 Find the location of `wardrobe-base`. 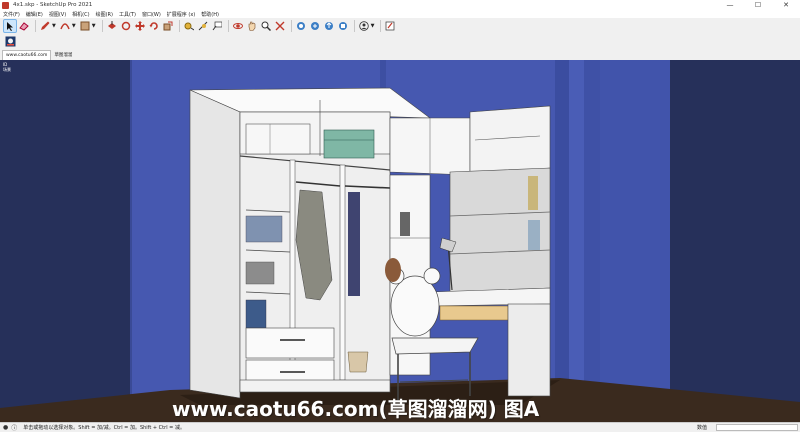

wardrobe-base is located at coordinates (315, 386).